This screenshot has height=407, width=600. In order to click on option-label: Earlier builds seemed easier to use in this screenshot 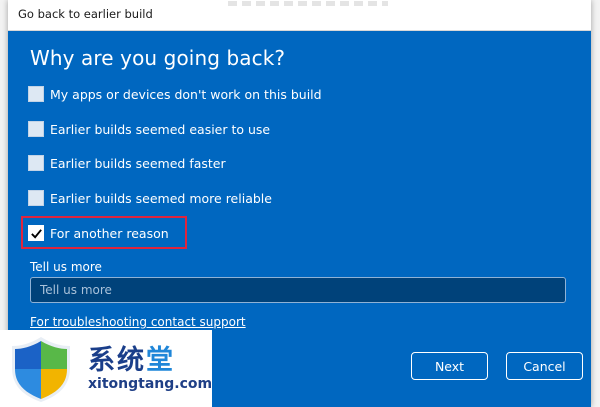, I will do `click(160, 129)`.